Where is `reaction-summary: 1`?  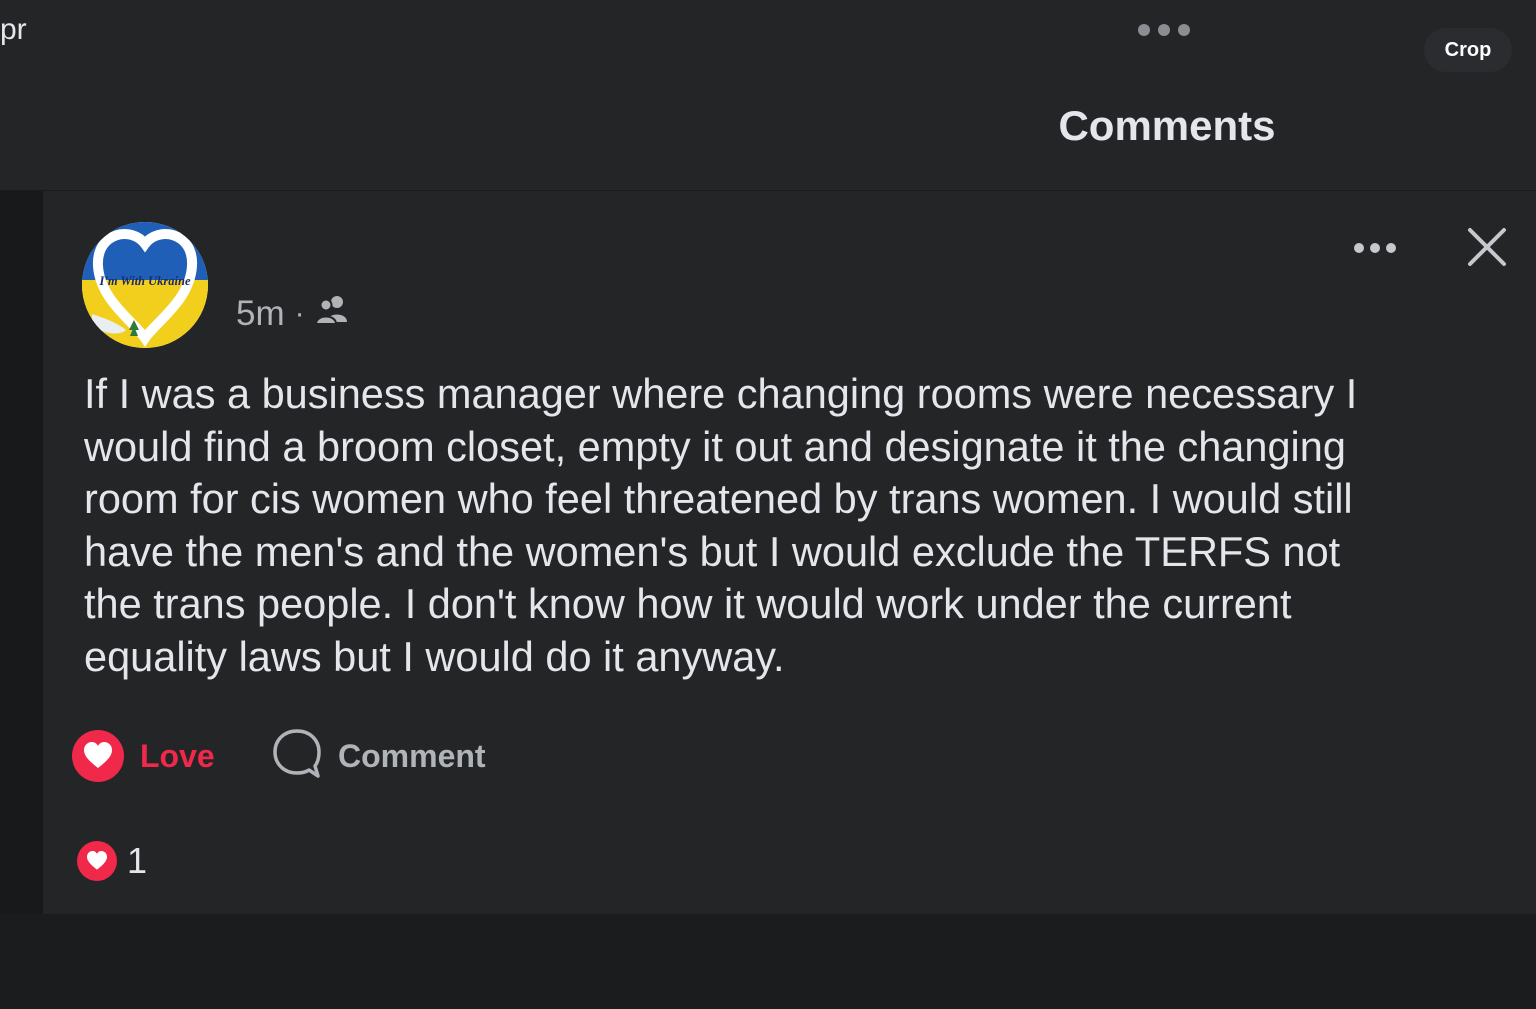
reaction-summary: 1 is located at coordinates (112, 861).